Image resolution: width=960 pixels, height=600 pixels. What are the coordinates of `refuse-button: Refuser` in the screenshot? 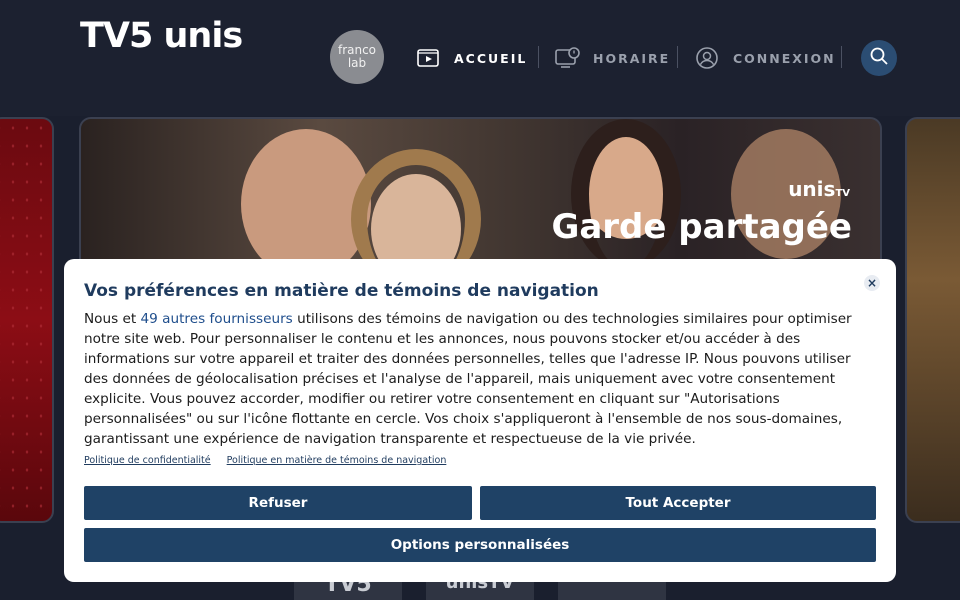 It's located at (278, 503).